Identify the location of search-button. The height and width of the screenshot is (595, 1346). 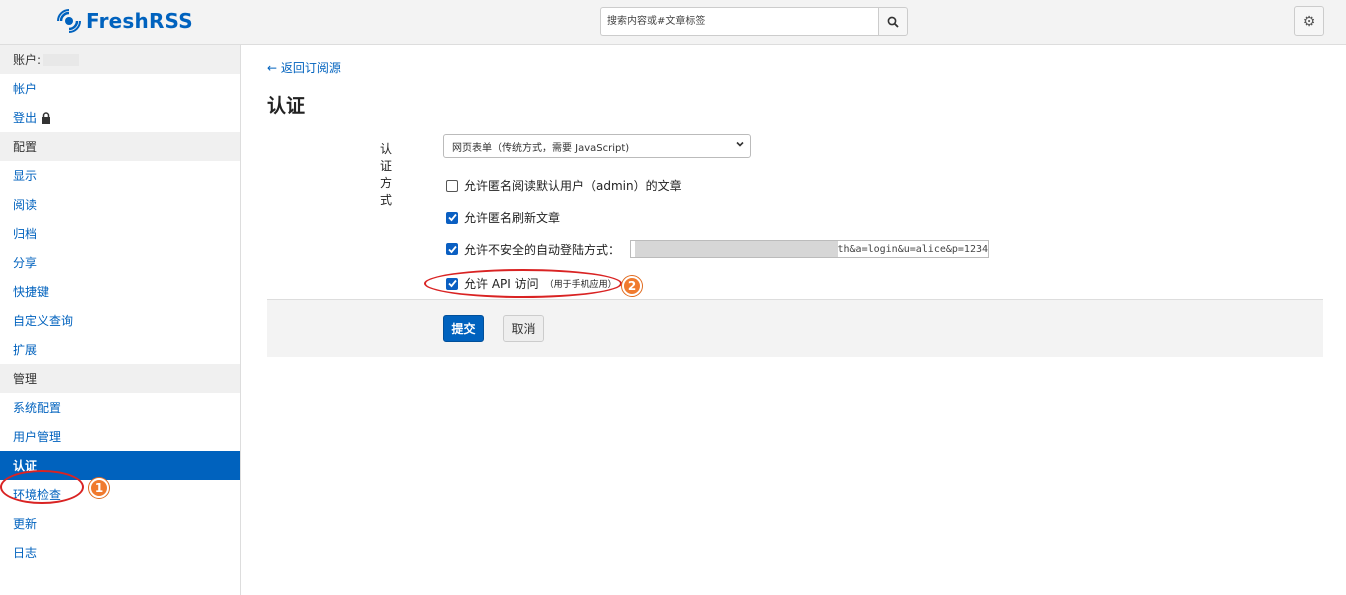
(893, 21).